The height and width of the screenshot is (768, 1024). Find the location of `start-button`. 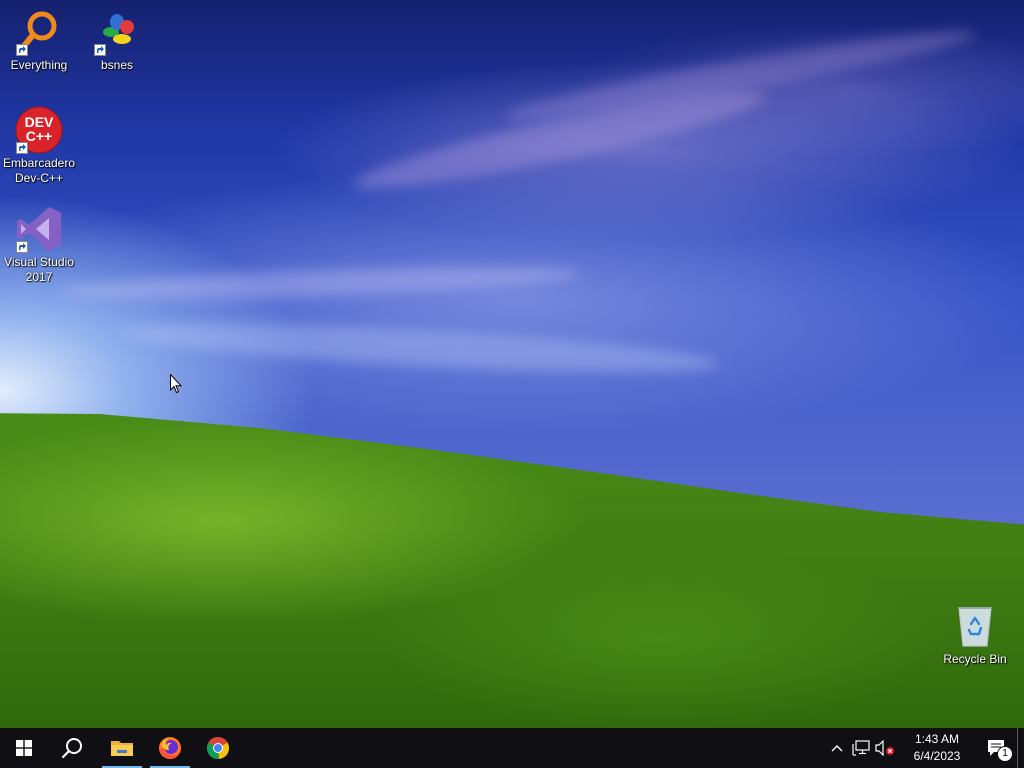

start-button is located at coordinates (24, 748).